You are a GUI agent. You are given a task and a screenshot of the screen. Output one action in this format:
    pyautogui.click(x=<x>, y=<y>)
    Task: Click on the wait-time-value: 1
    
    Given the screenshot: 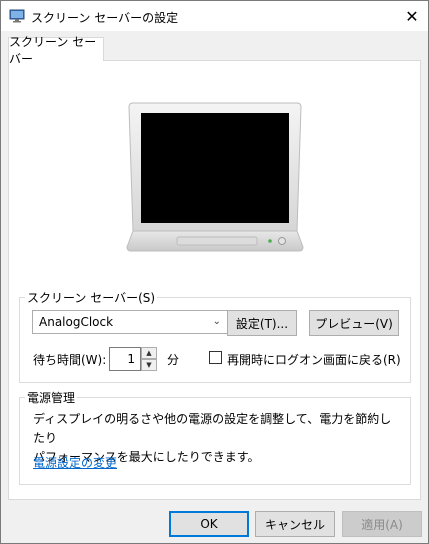 What is the action you would take?
    pyautogui.click(x=131, y=359)
    